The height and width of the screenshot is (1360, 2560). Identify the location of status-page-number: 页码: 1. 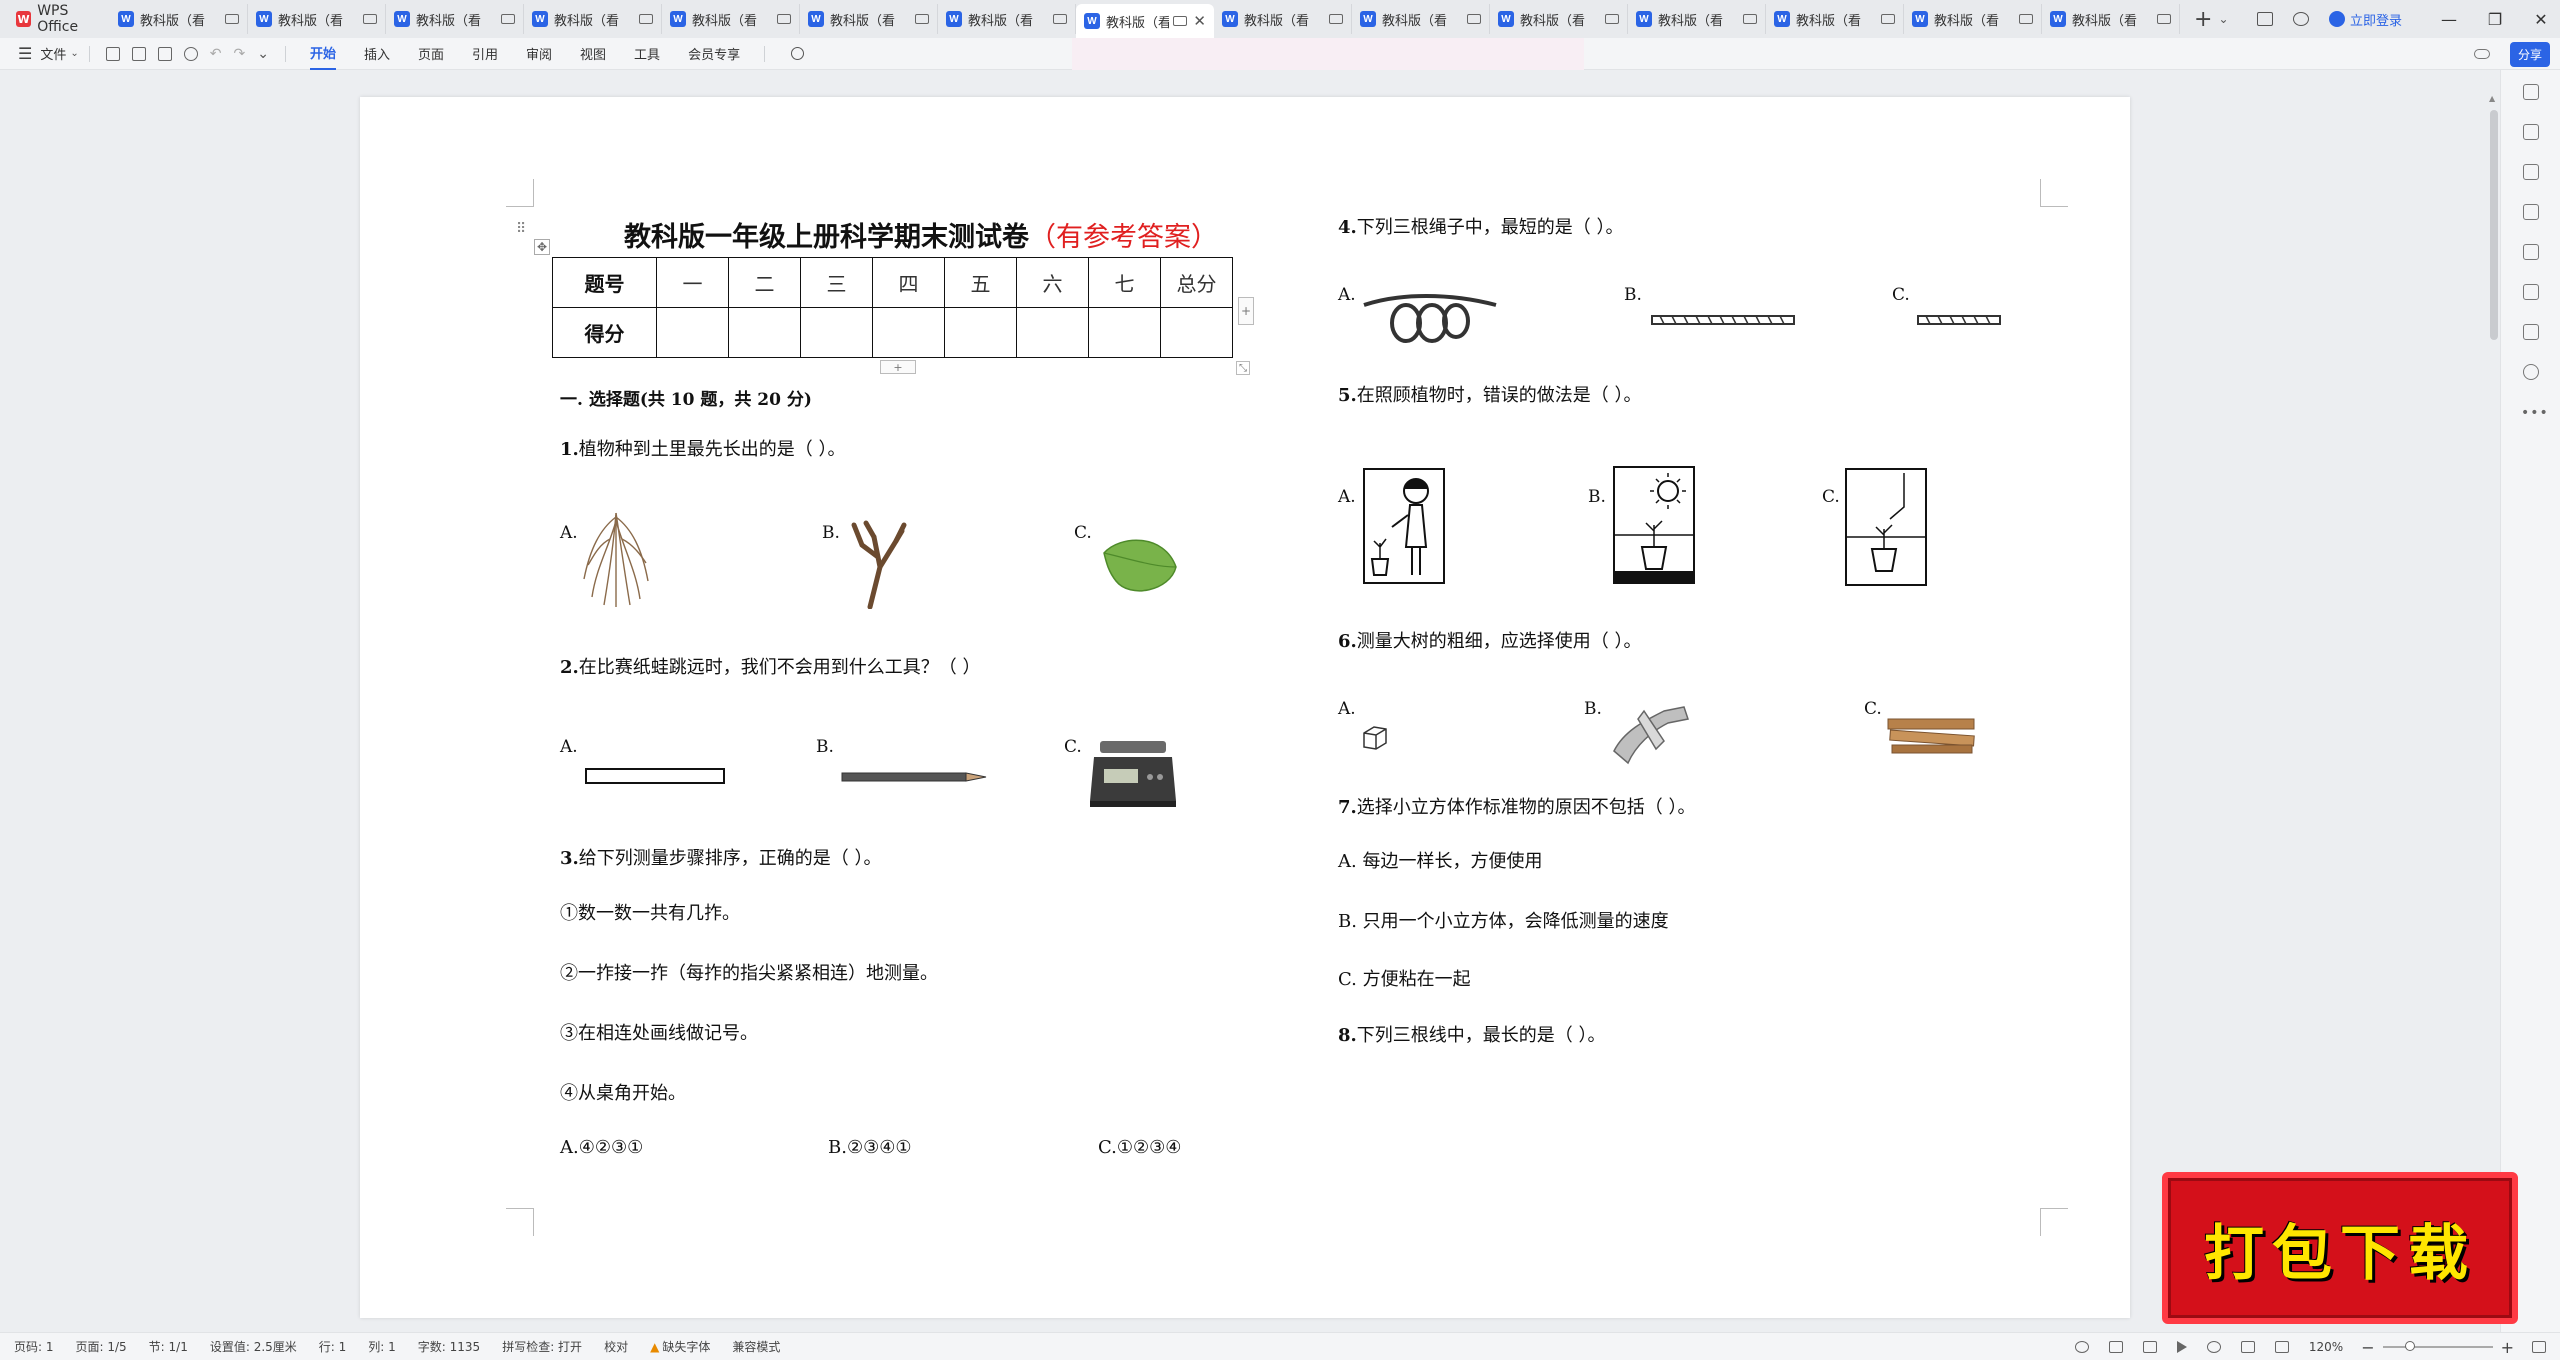
(34, 1346).